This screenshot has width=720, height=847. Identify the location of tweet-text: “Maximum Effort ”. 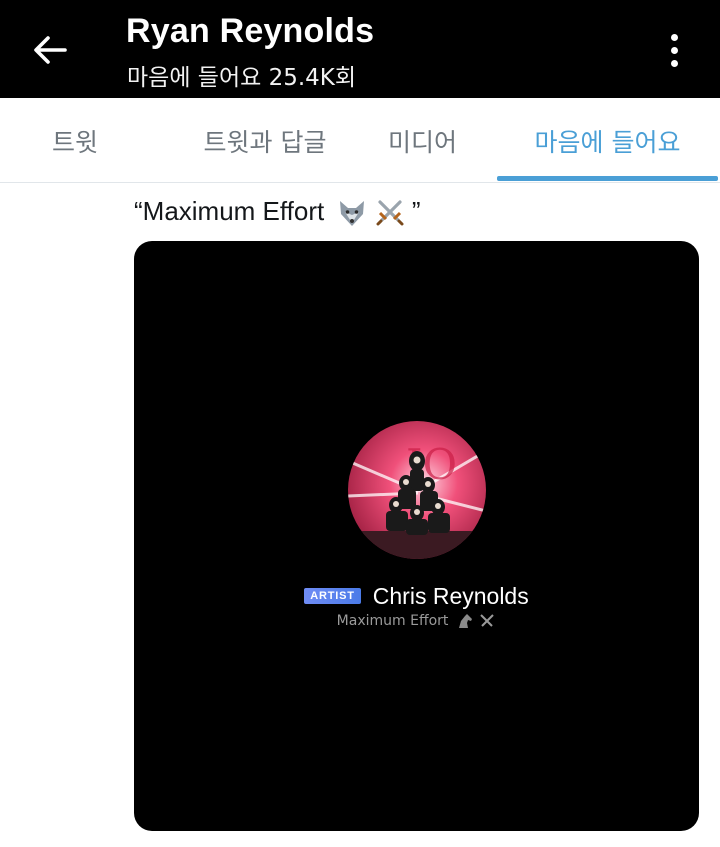
(277, 211).